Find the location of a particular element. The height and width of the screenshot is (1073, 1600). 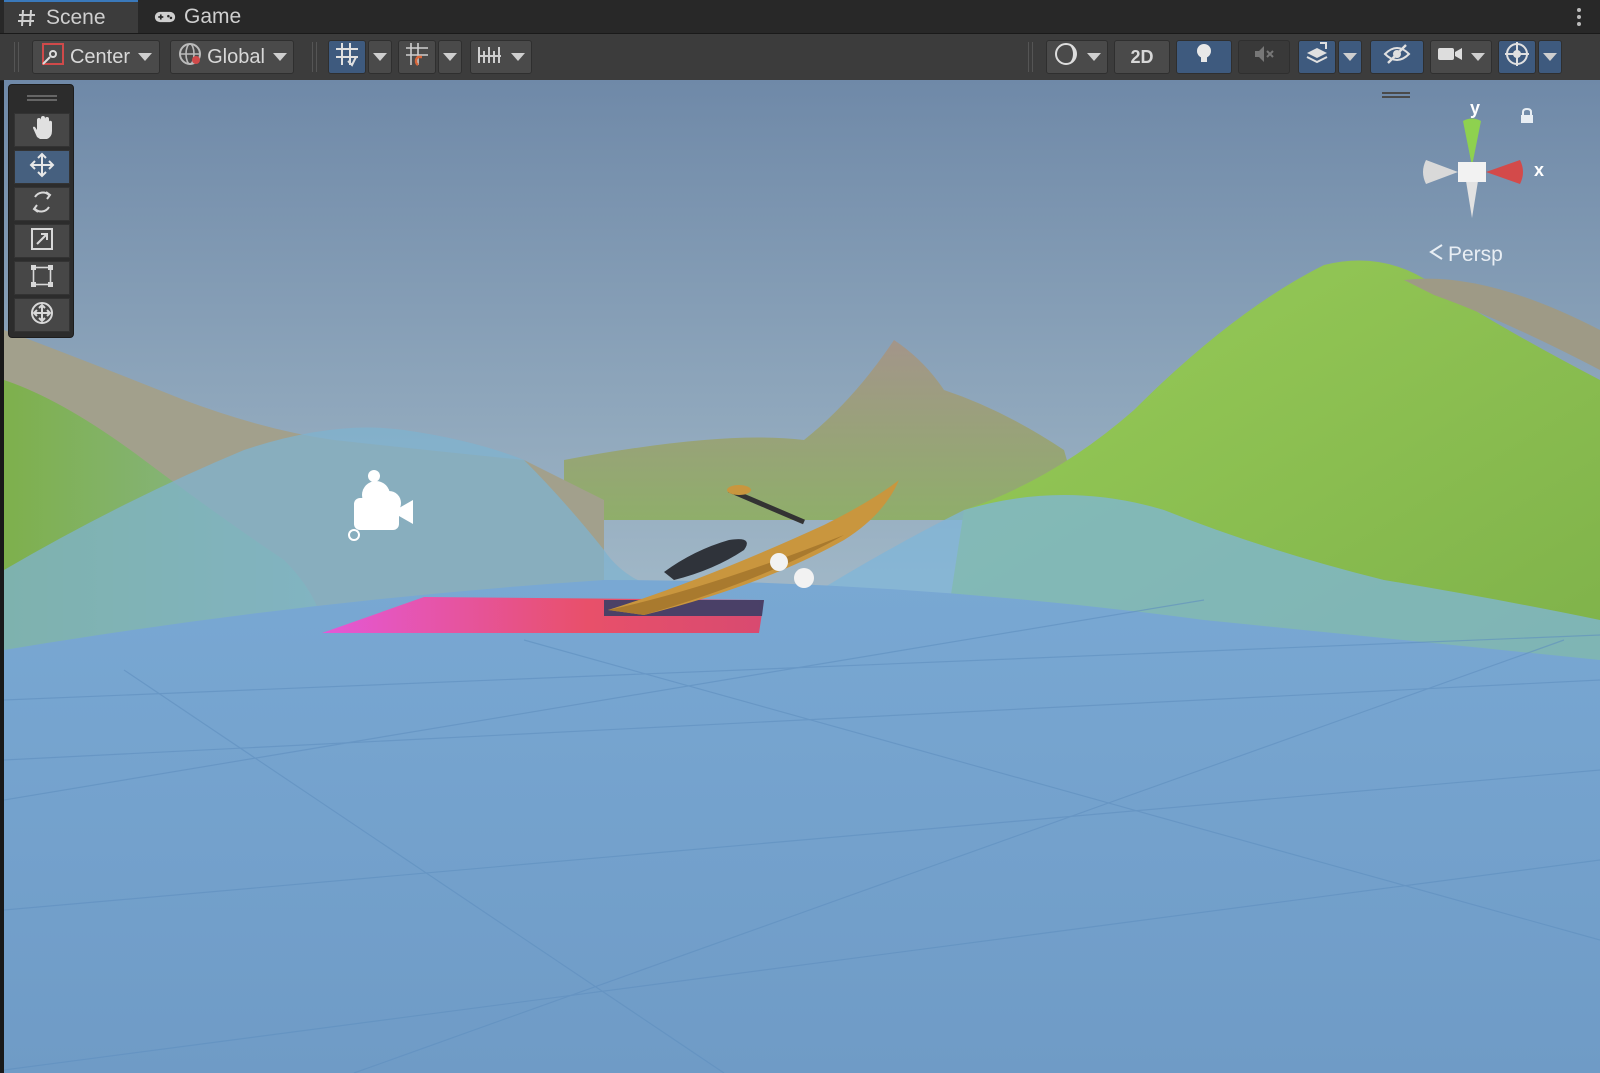

shaded-sphere-icon is located at coordinates (1066, 57).